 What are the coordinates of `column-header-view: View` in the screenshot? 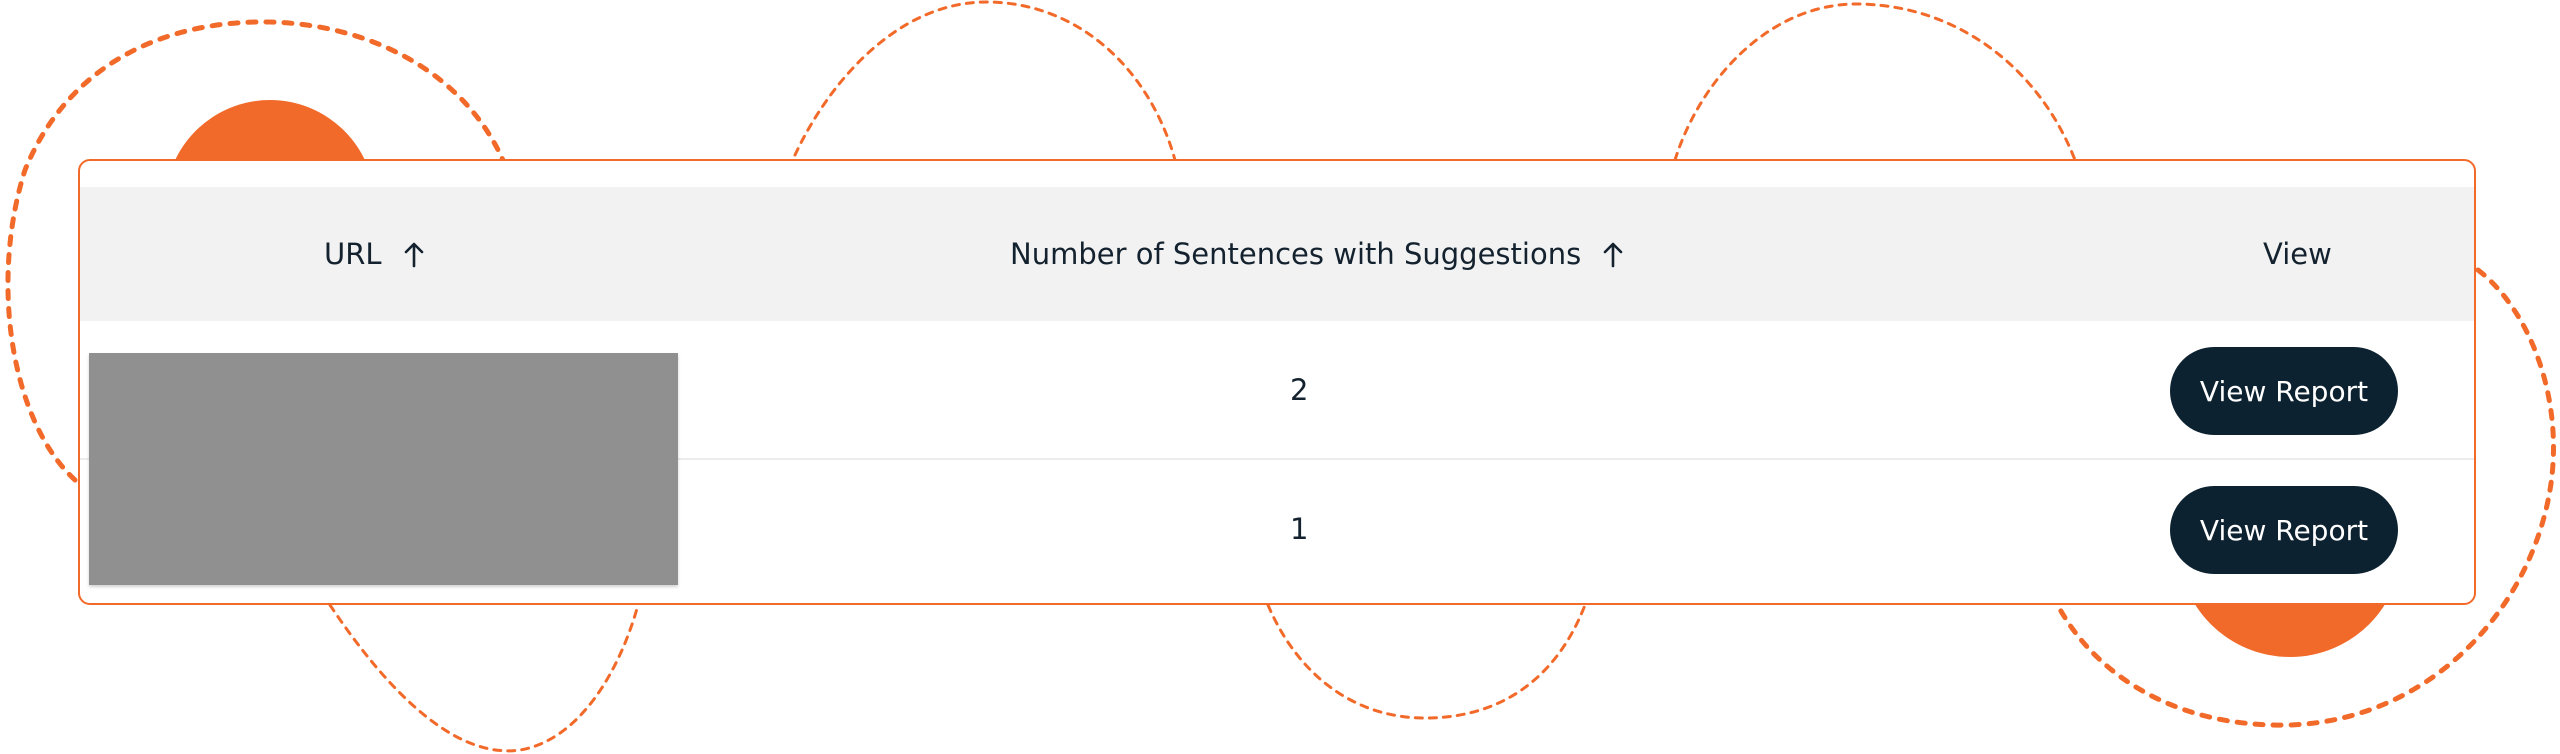 It's located at (2297, 254).